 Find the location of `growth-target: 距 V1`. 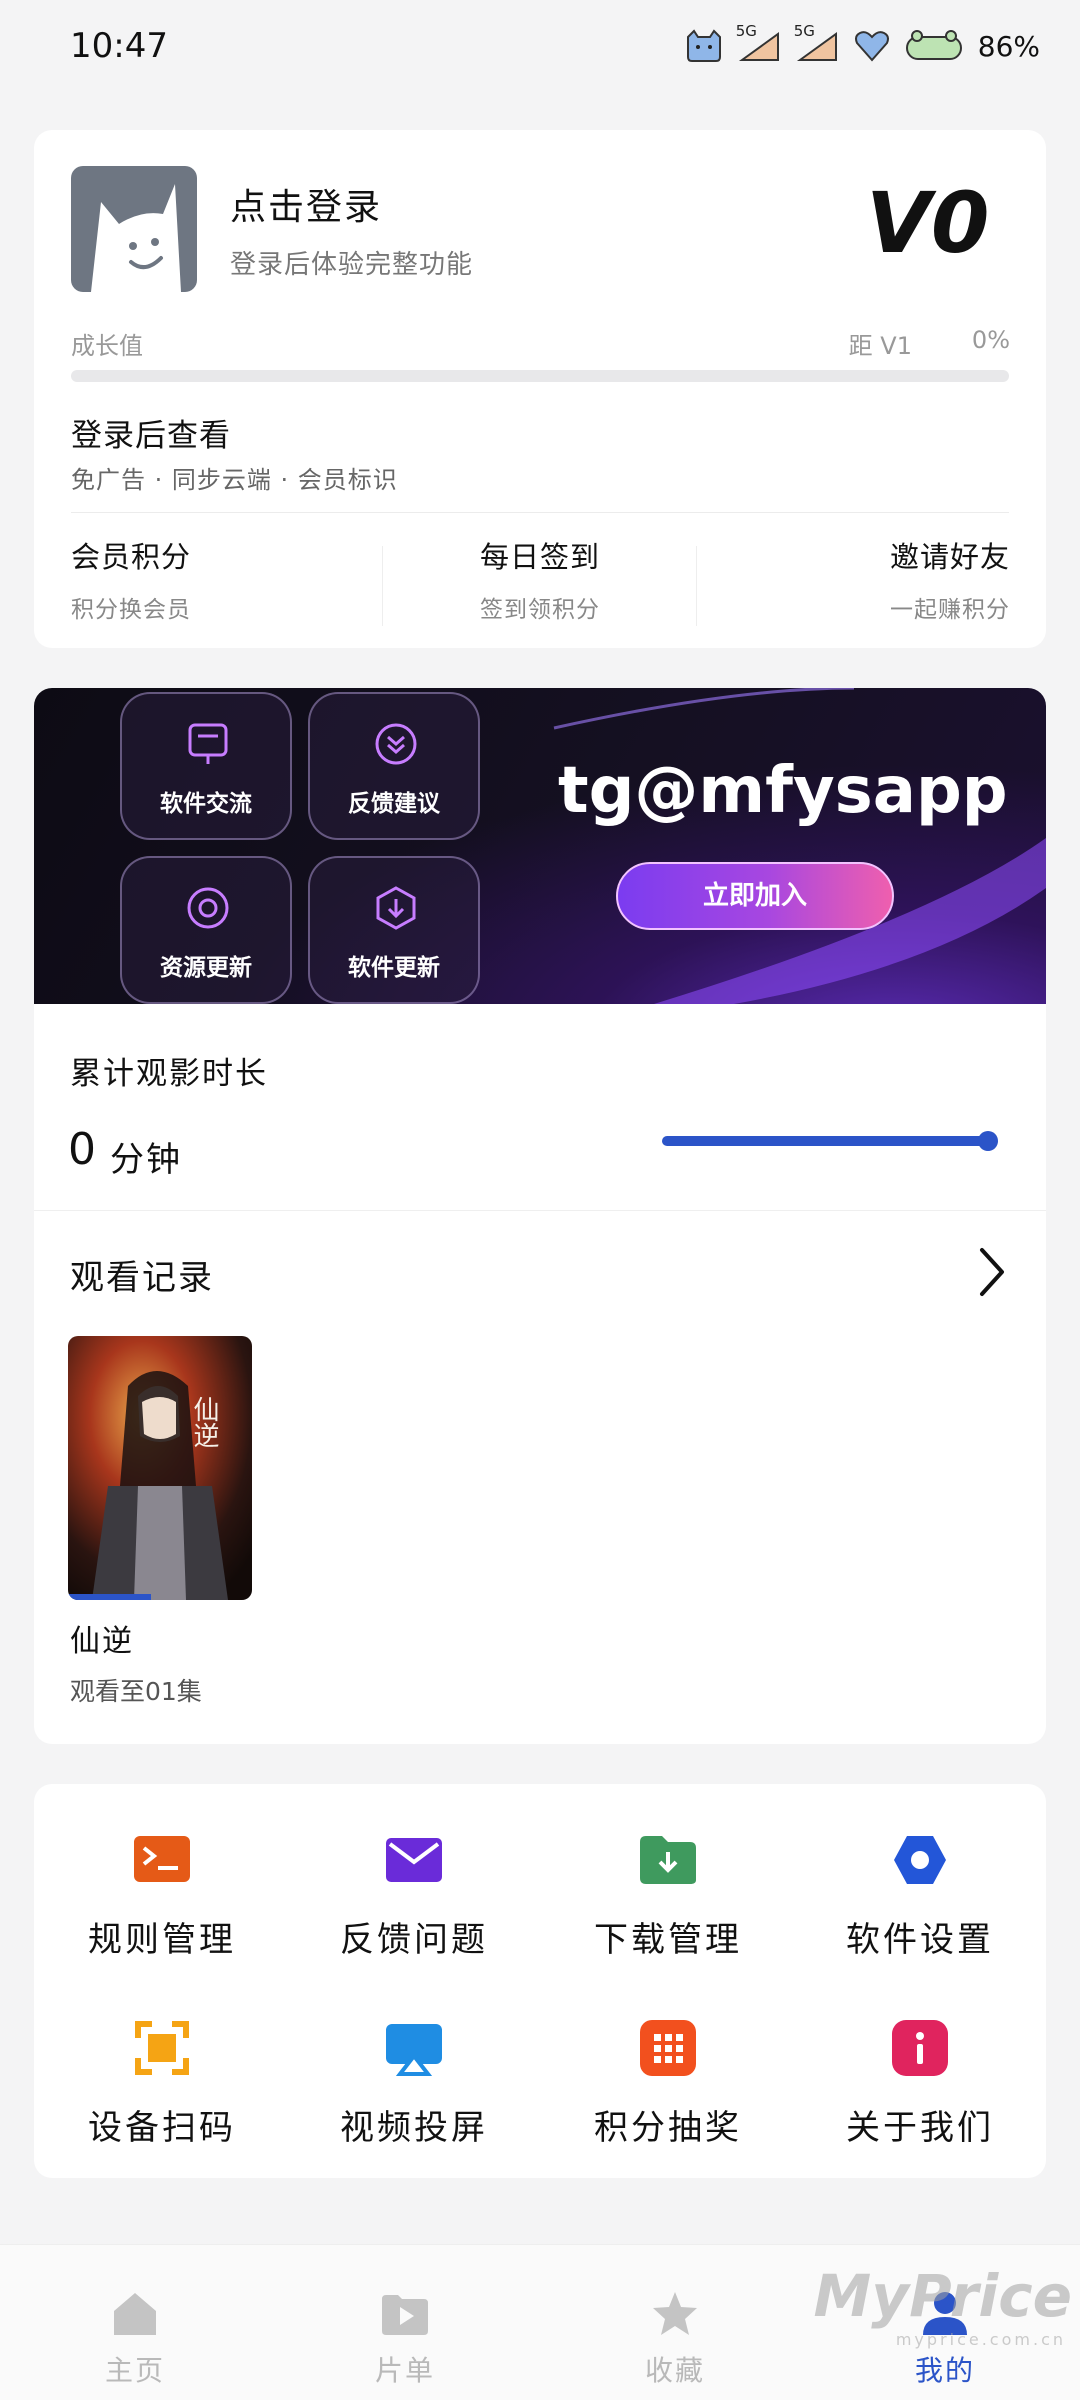

growth-target: 距 V1 is located at coordinates (880, 346).